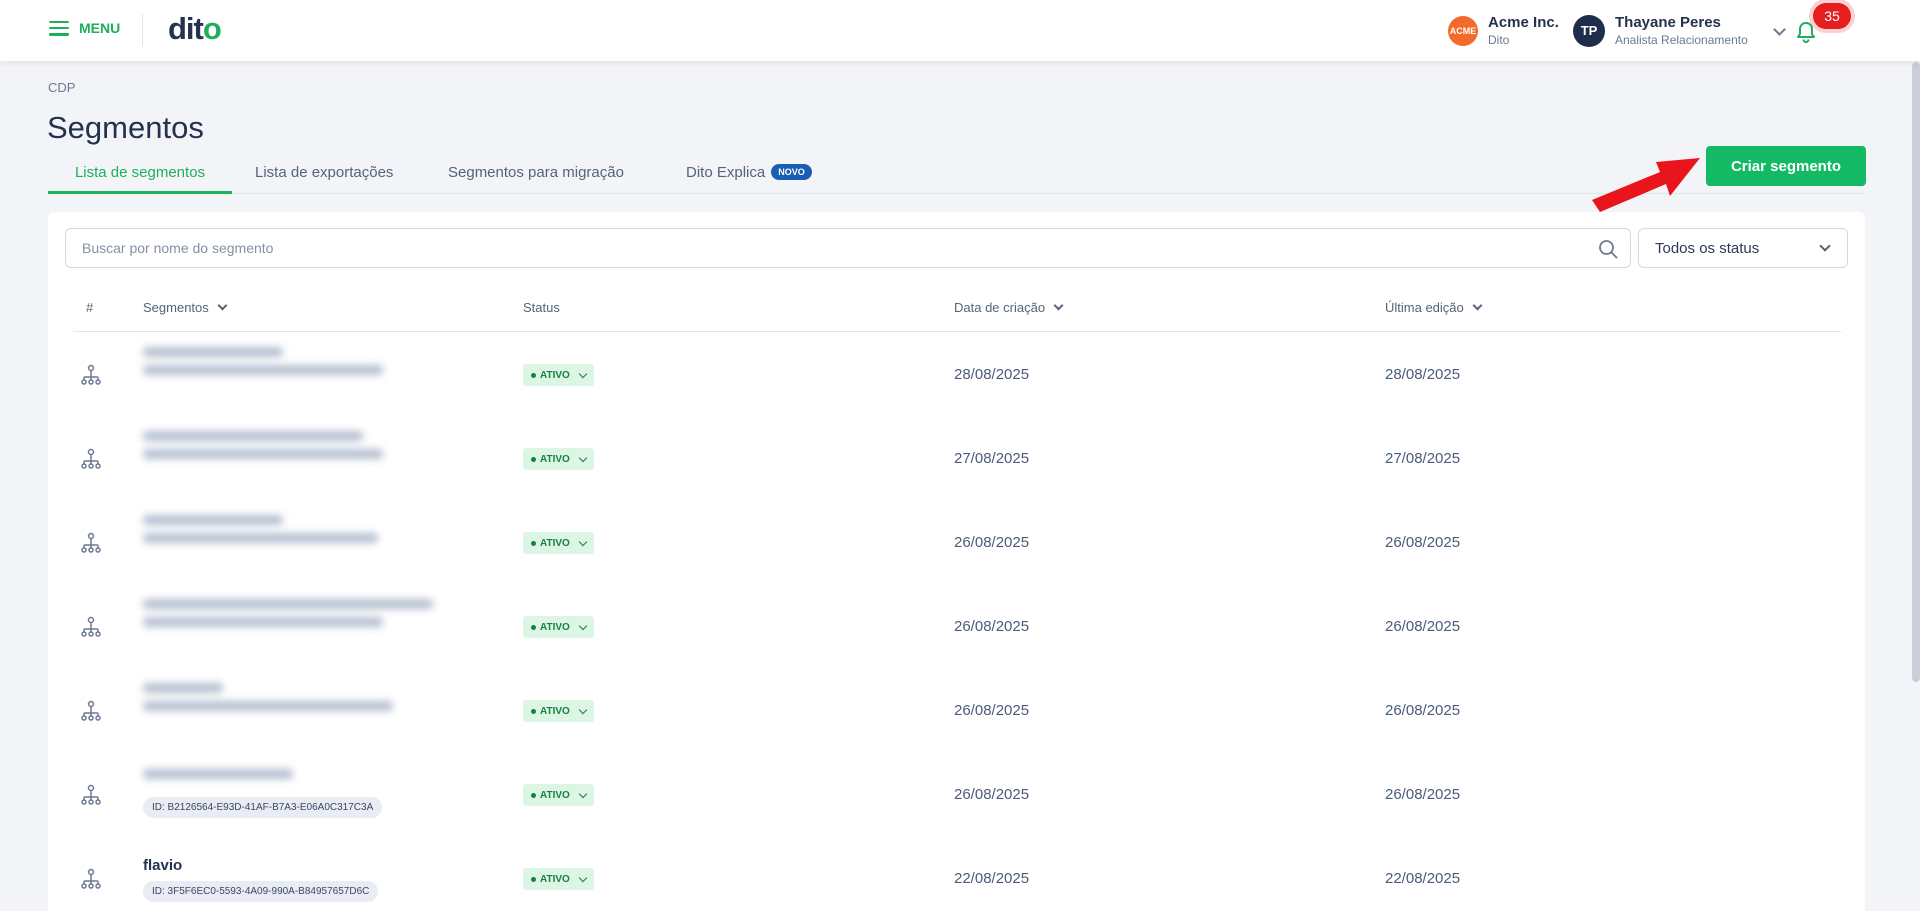 Image resolution: width=1920 pixels, height=911 pixels. I want to click on tab-dito-explica: Dito Explica NOVO, so click(749, 179).